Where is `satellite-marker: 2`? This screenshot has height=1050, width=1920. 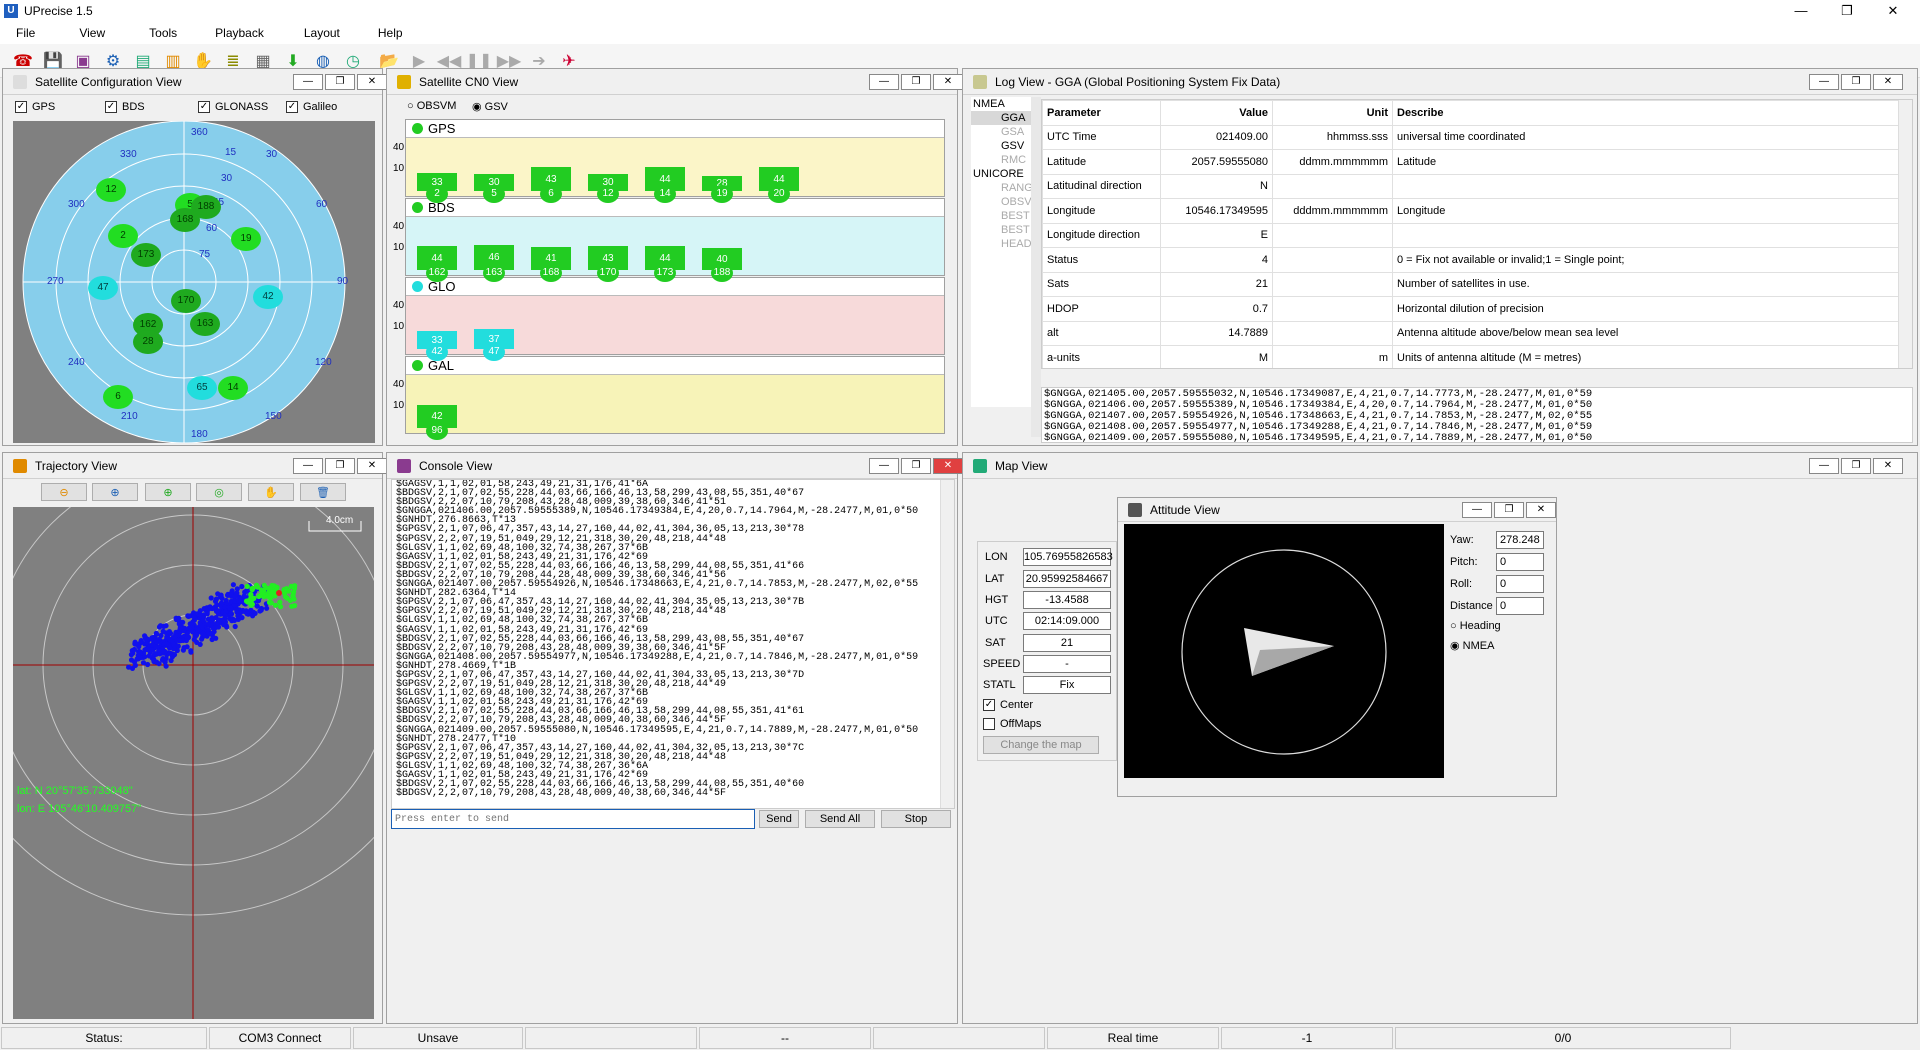 satellite-marker: 2 is located at coordinates (123, 236).